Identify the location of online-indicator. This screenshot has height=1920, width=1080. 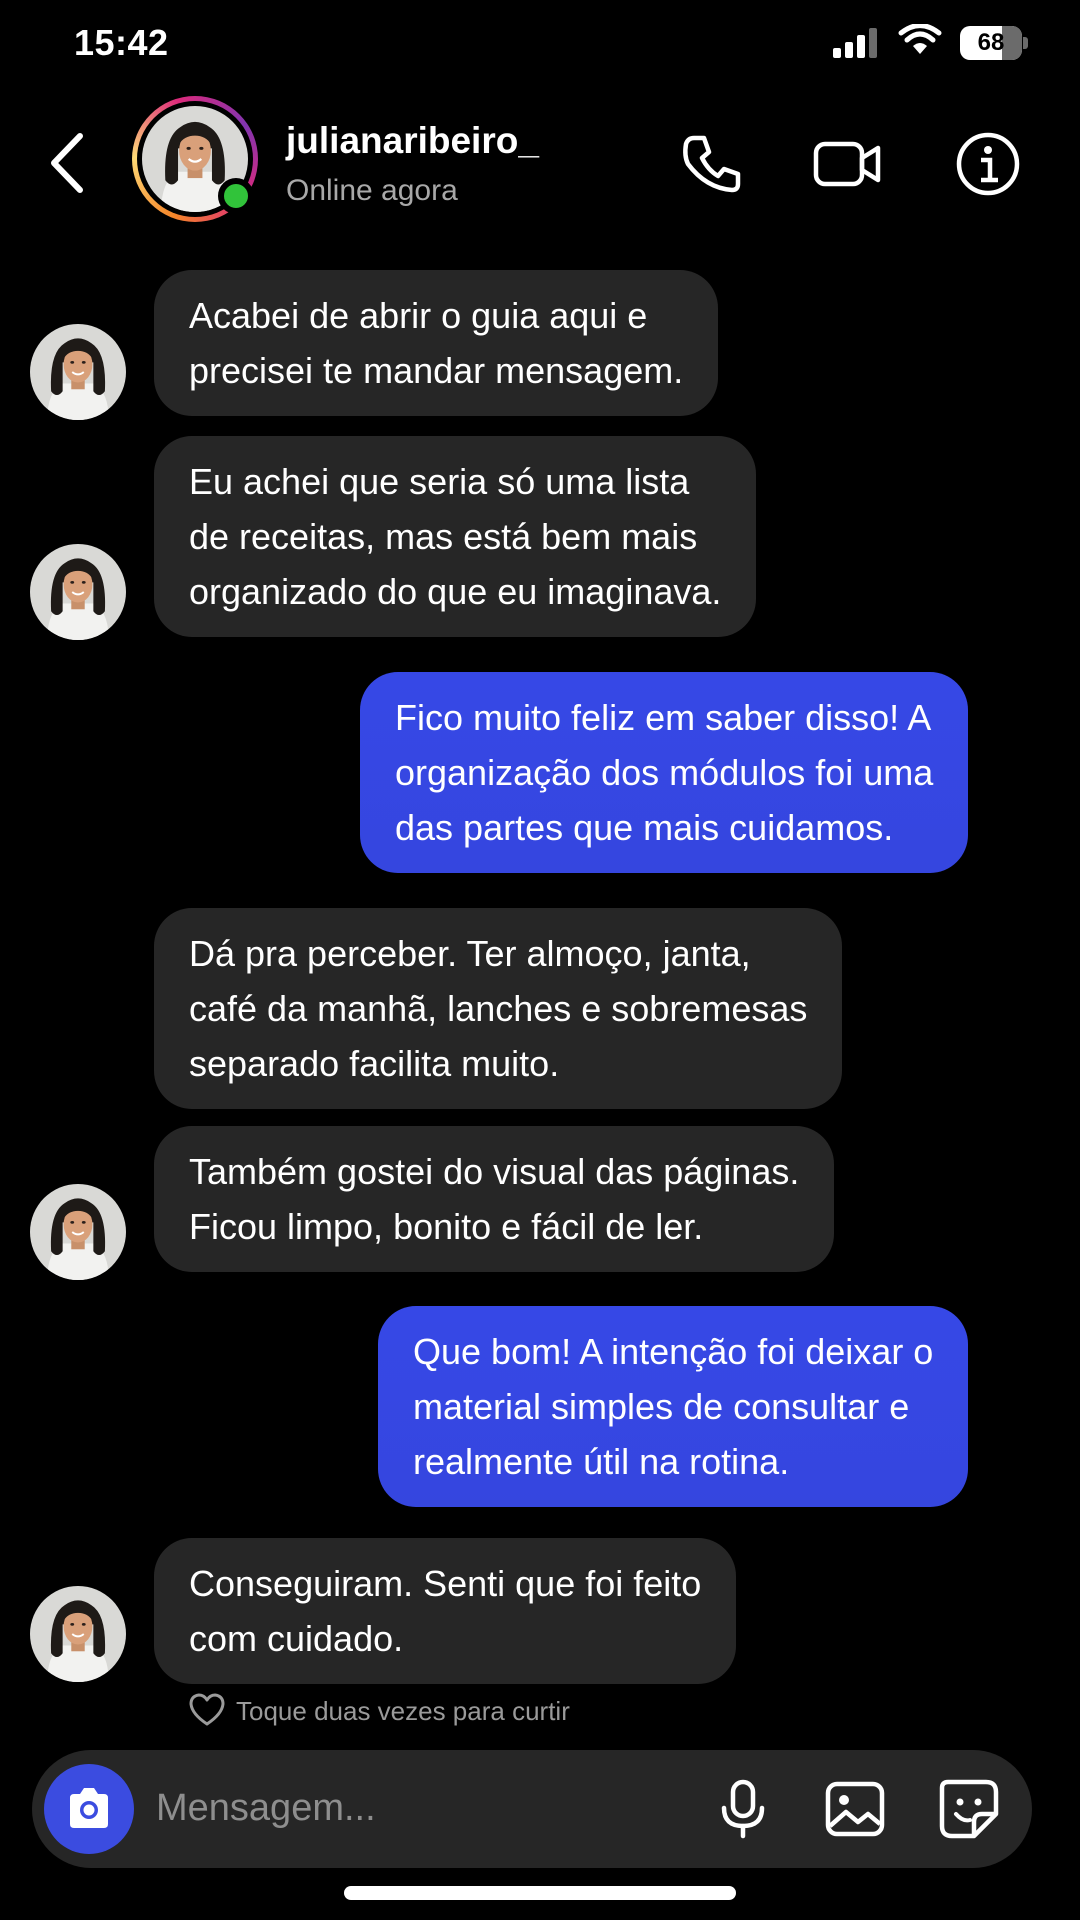
(236, 196).